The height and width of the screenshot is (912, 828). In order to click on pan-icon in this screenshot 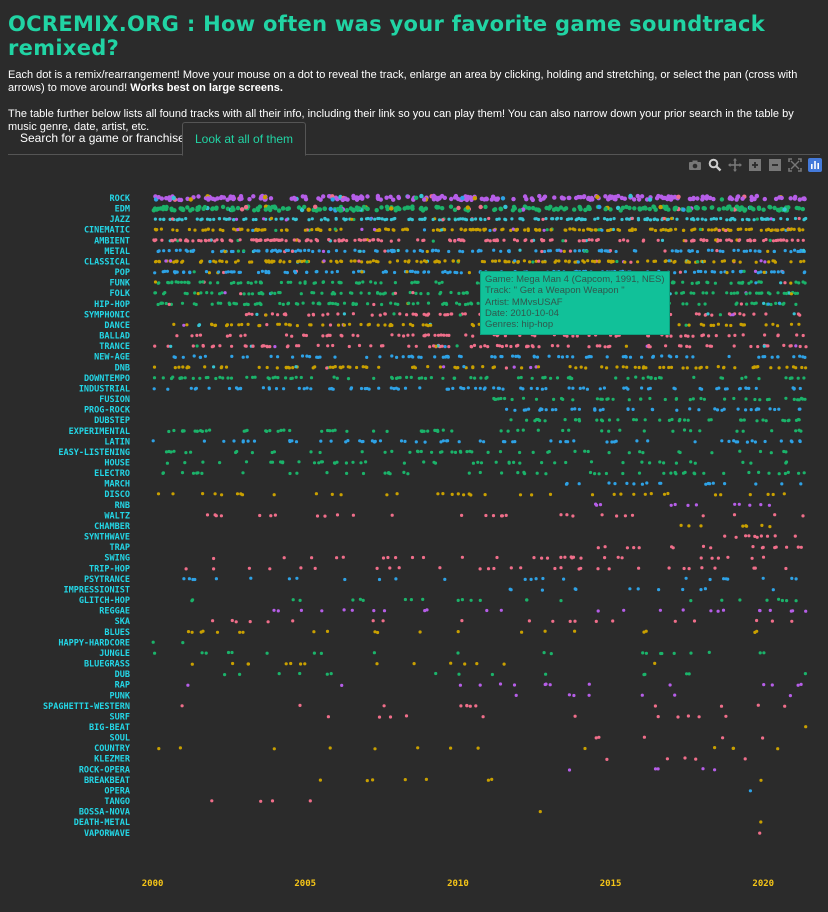, I will do `click(735, 165)`.